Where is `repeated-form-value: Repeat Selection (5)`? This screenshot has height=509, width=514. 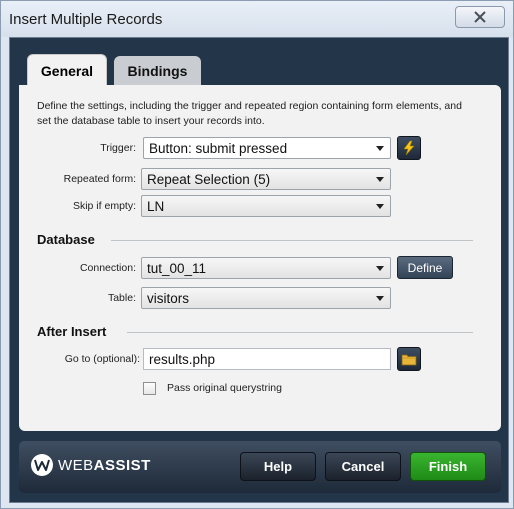 repeated-form-value: Repeat Selection (5) is located at coordinates (209, 179).